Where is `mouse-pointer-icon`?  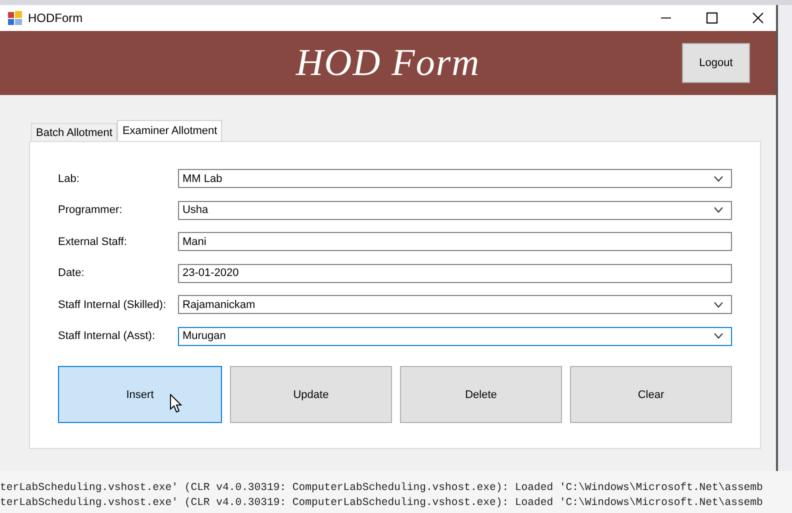
mouse-pointer-icon is located at coordinates (176, 403).